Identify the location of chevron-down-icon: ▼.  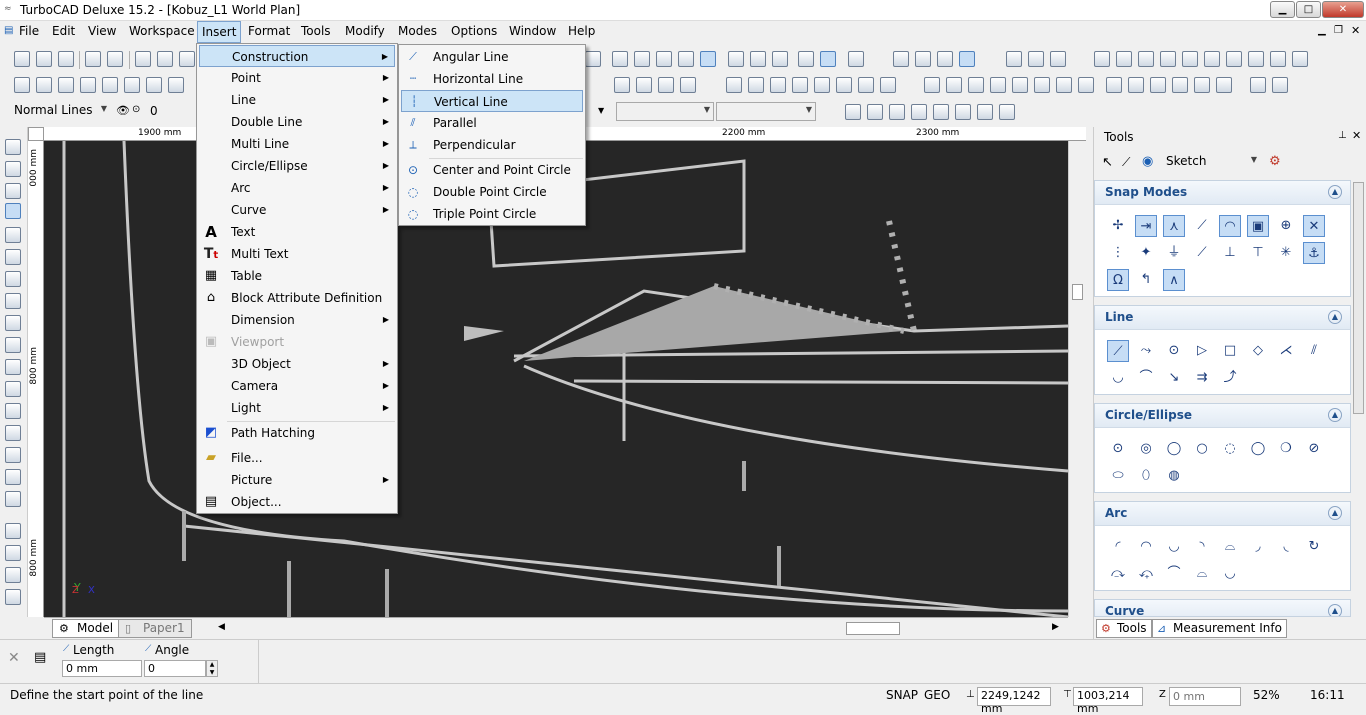
(601, 110).